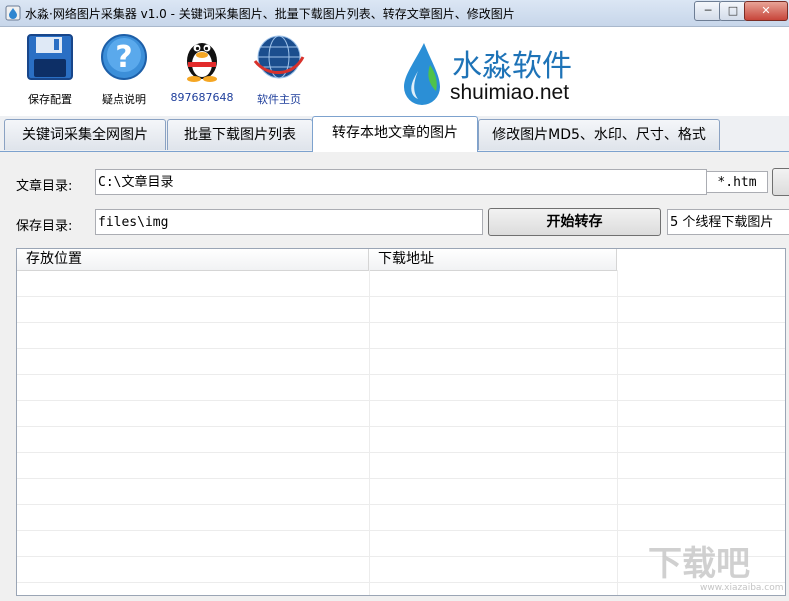  What do you see at coordinates (50, 99) in the screenshot?
I see `save-config-label: 保存配置` at bounding box center [50, 99].